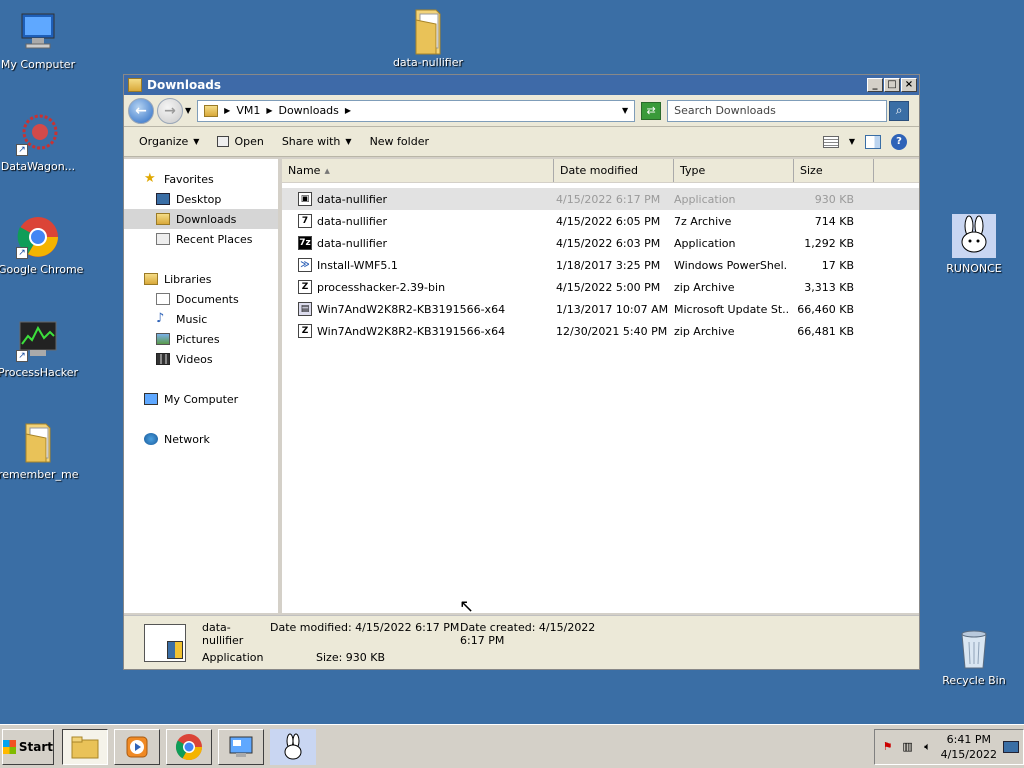 The height and width of the screenshot is (768, 1024). Describe the element at coordinates (625, 110) in the screenshot. I see `address-dropdown-icon: ▼` at that location.